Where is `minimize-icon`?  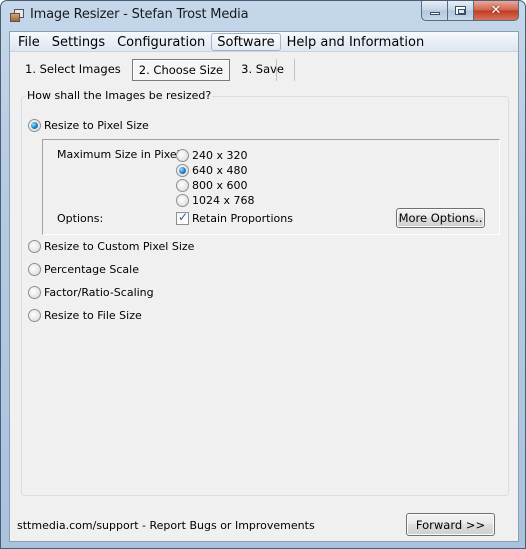 minimize-icon is located at coordinates (434, 13).